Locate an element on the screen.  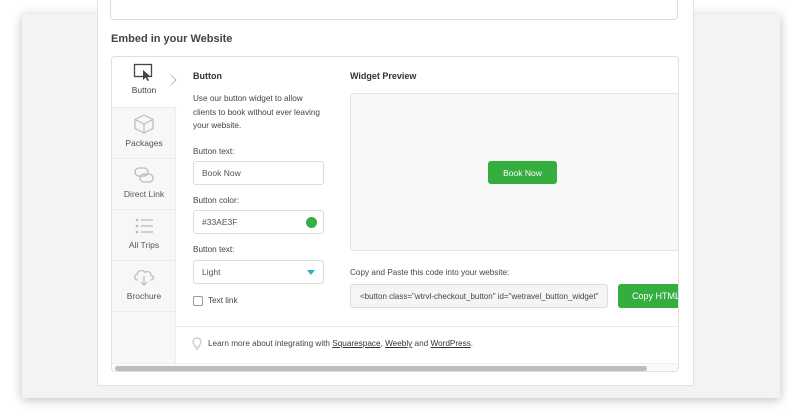
list-icon is located at coordinates (144, 226).